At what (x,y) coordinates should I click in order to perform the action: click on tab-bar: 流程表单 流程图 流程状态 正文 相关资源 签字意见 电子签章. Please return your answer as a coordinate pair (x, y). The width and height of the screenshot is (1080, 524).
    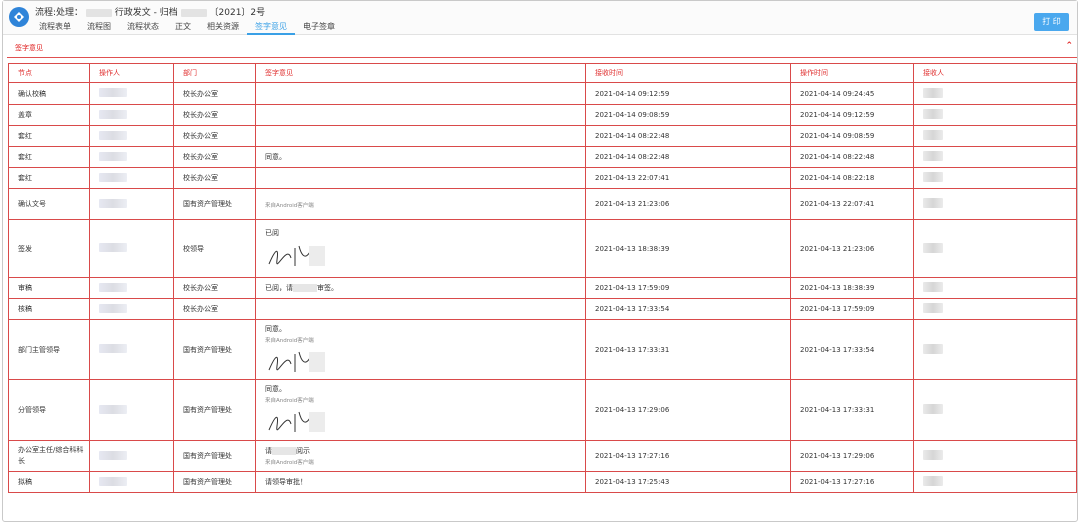
    Looking at the image, I should click on (187, 27).